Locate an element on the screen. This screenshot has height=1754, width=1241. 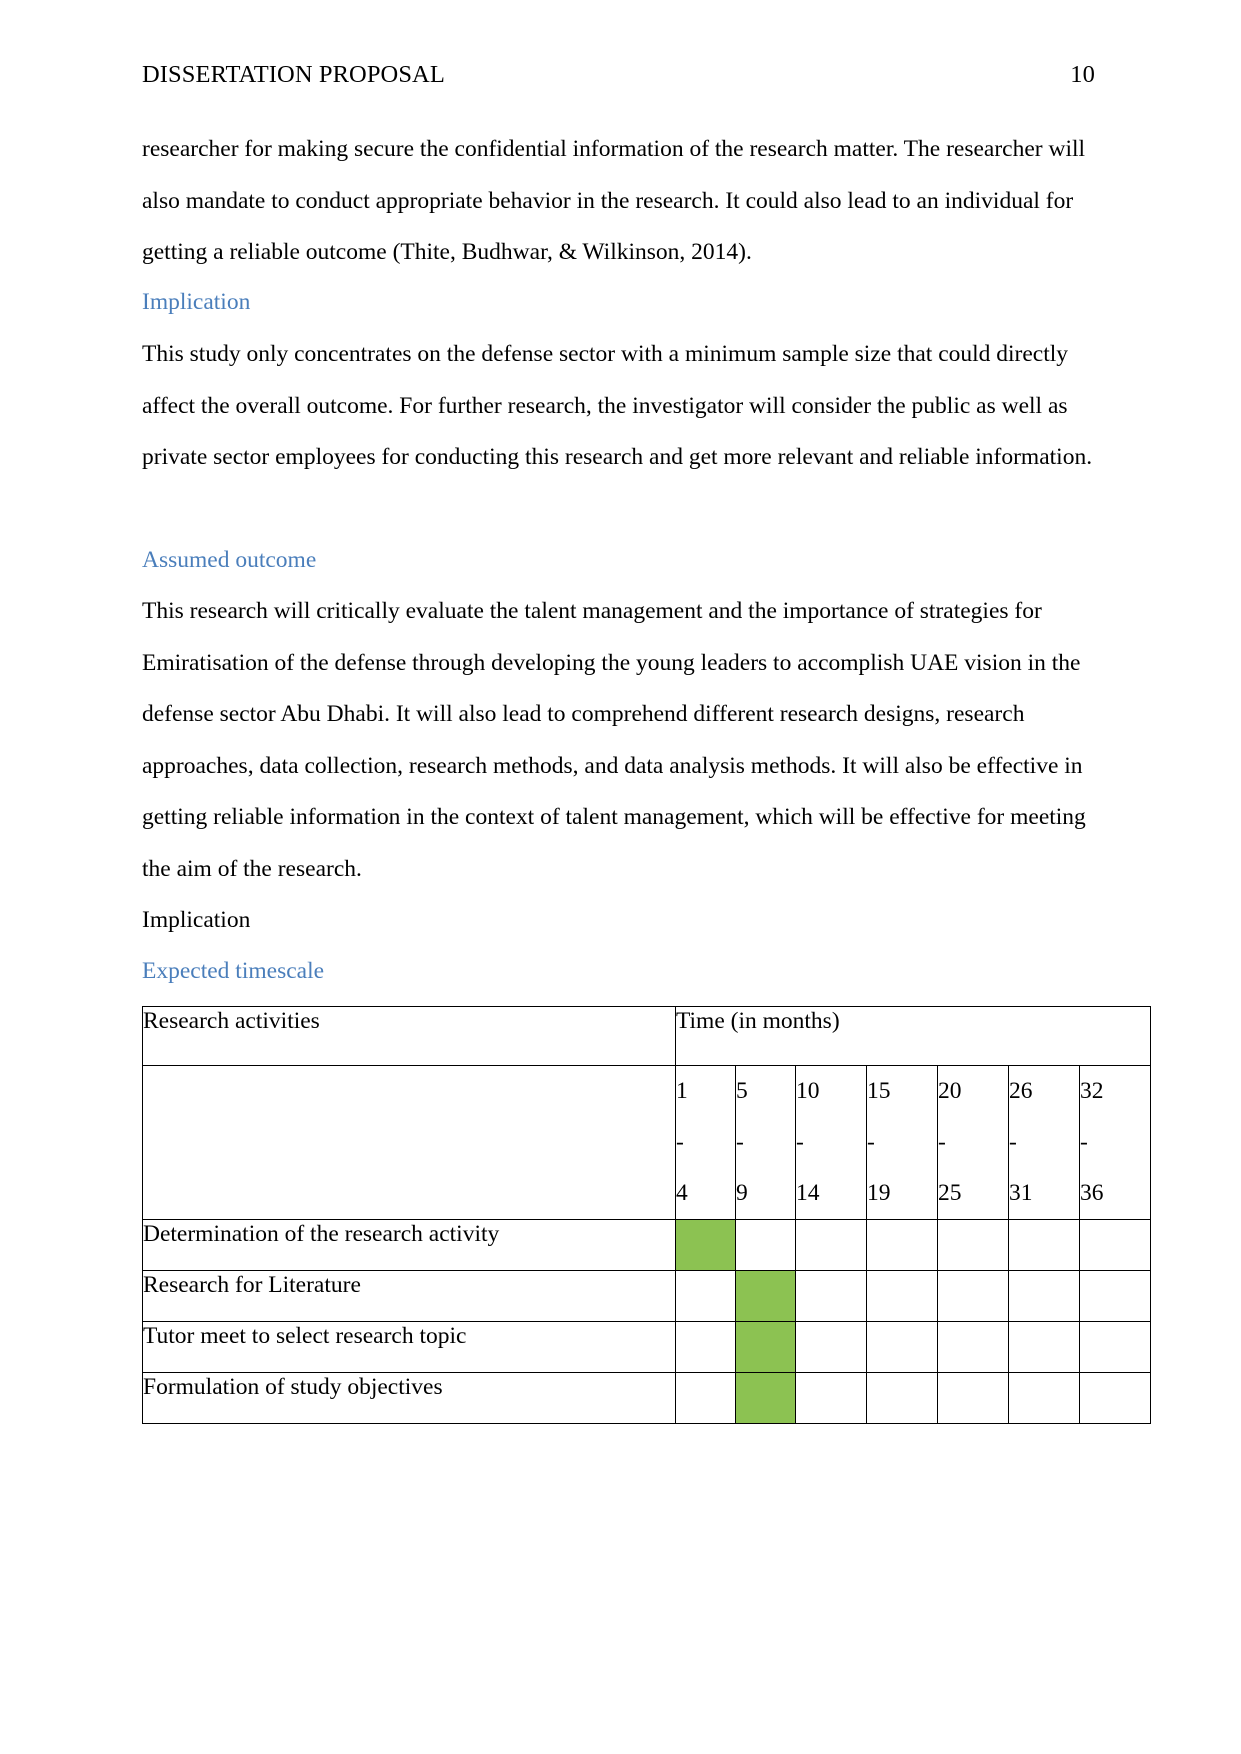
table-header-row: Research activities Time (in months) is located at coordinates (647, 1036).